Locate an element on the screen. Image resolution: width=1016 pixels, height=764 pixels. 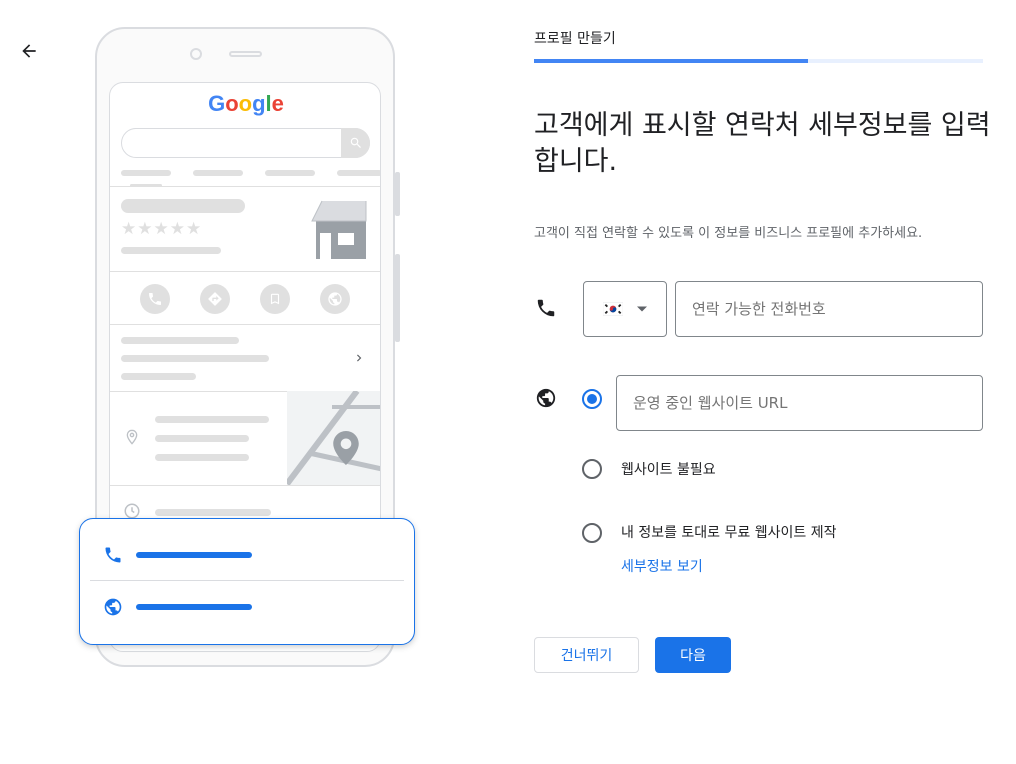
mock-map is located at coordinates (333, 438).